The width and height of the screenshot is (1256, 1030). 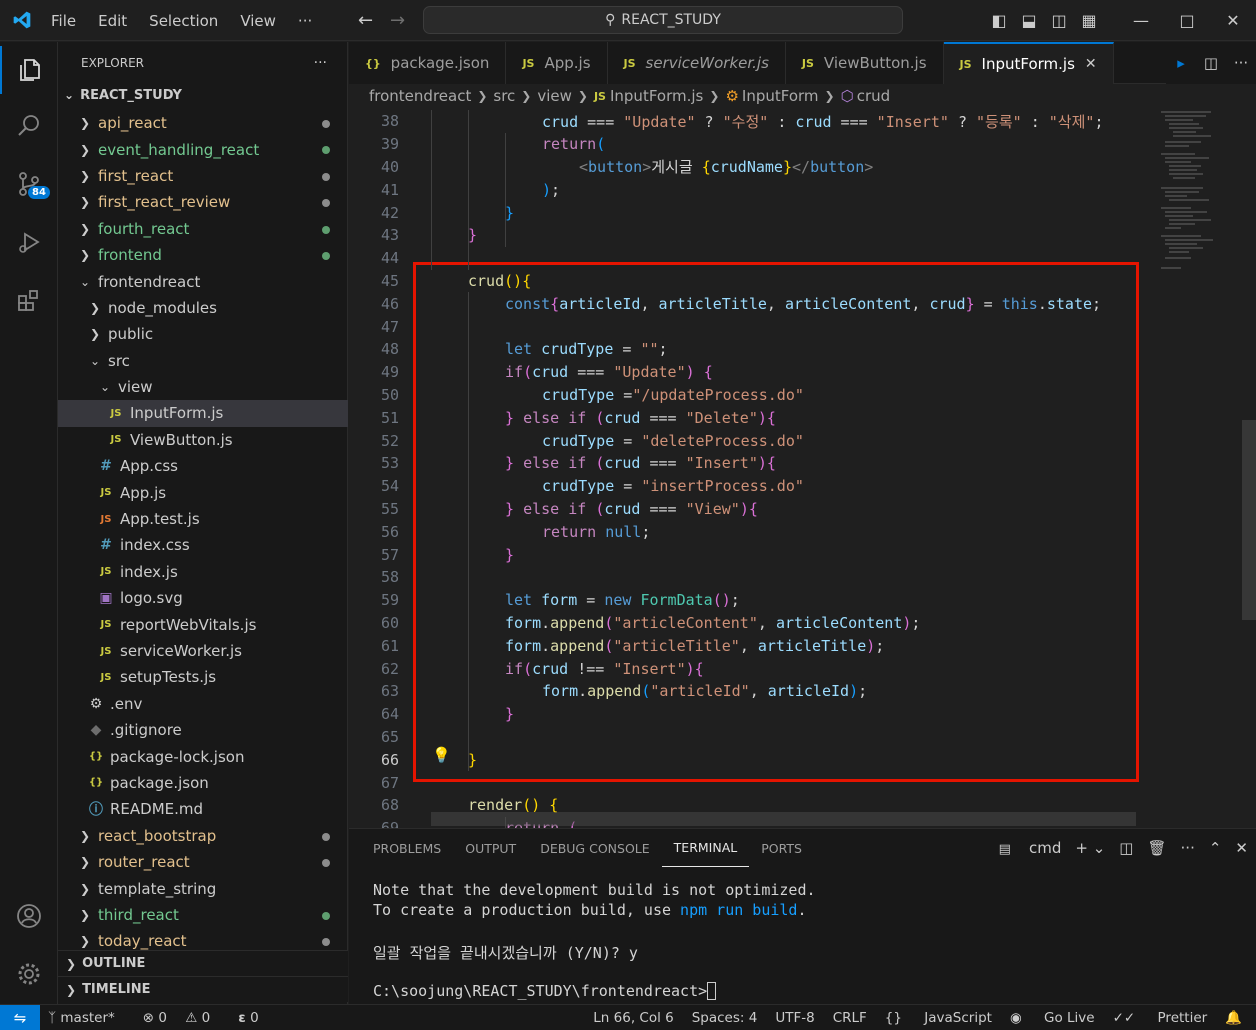 What do you see at coordinates (203, 783) in the screenshot?
I see `tree-item: {} package.json` at bounding box center [203, 783].